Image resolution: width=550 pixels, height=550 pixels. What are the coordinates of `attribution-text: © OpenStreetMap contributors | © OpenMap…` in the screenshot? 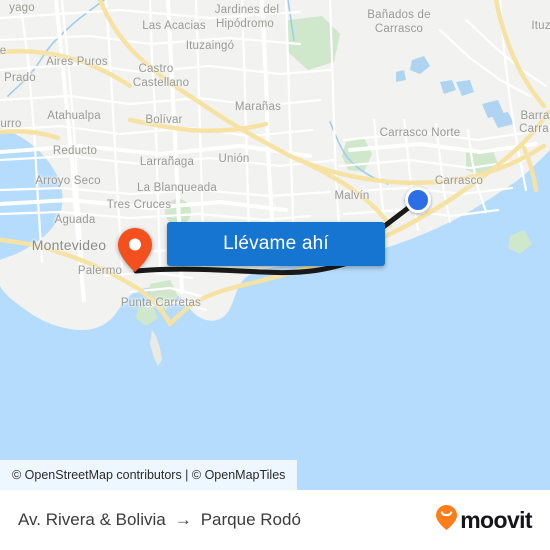 It's located at (149, 475).